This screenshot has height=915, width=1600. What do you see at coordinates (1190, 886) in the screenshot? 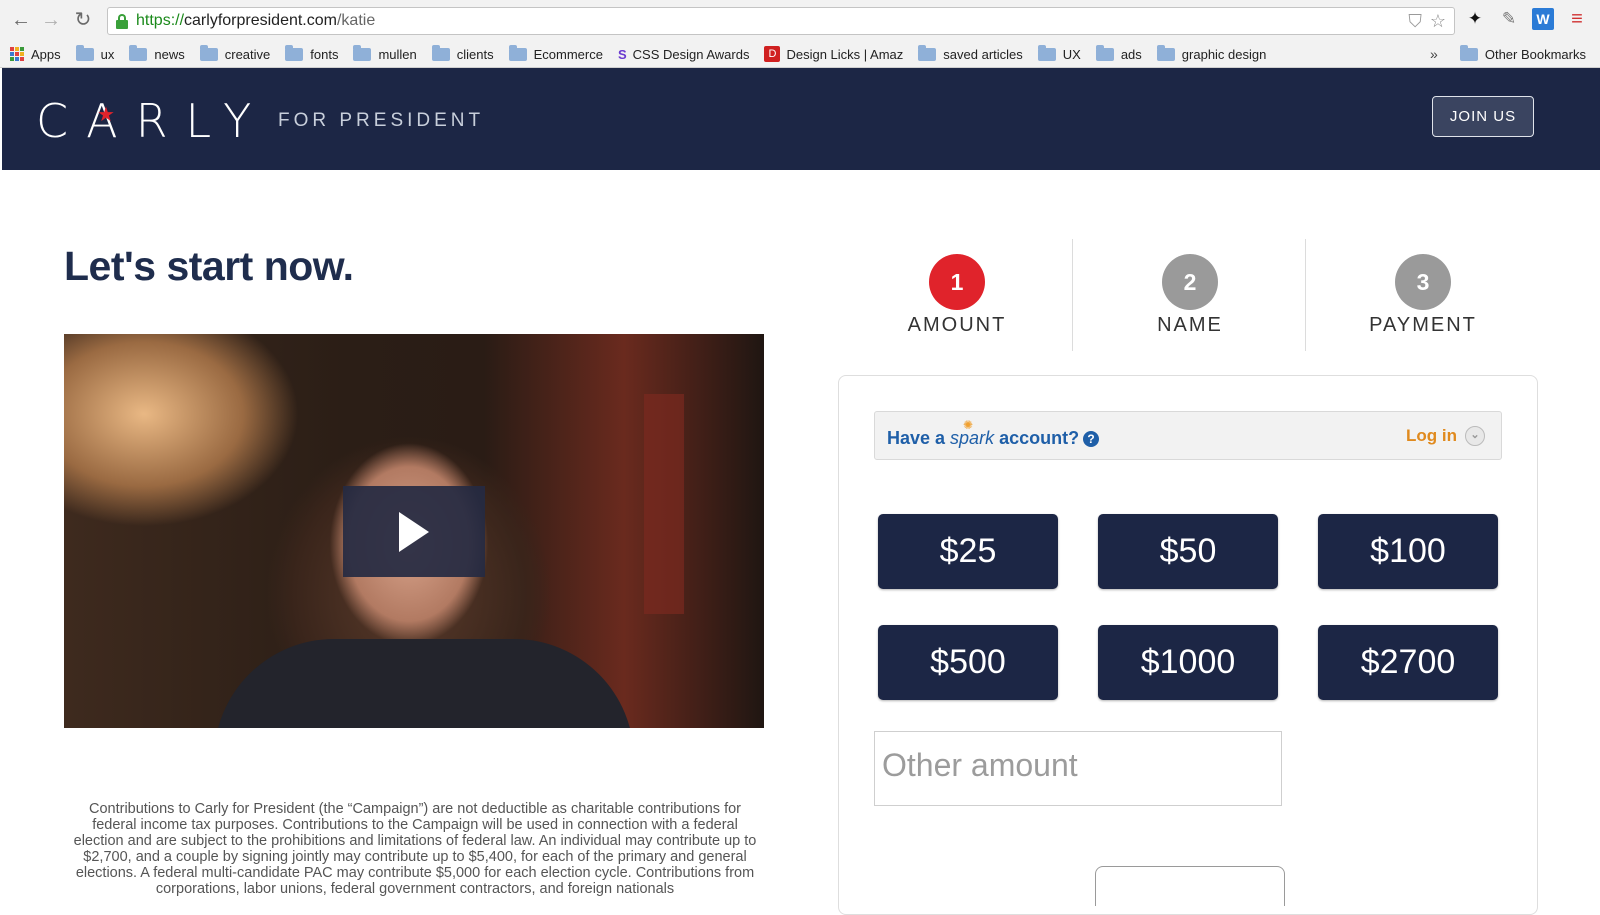
I see `continue-button` at bounding box center [1190, 886].